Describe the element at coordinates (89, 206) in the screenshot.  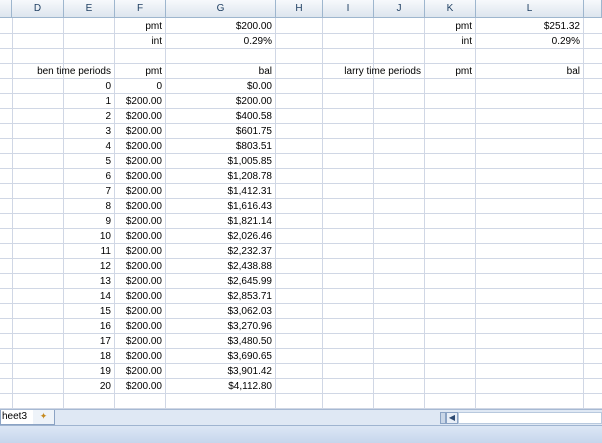
I see `period-cell: 8` at that location.